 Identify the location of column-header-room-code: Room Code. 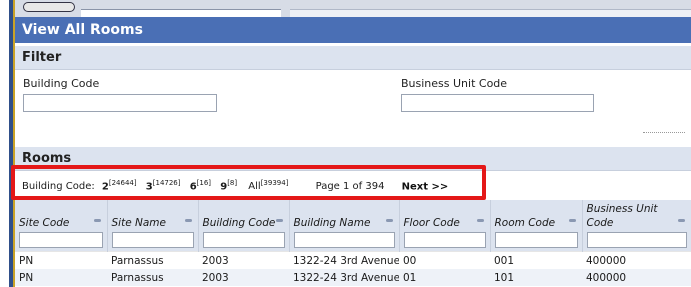
(536, 215).